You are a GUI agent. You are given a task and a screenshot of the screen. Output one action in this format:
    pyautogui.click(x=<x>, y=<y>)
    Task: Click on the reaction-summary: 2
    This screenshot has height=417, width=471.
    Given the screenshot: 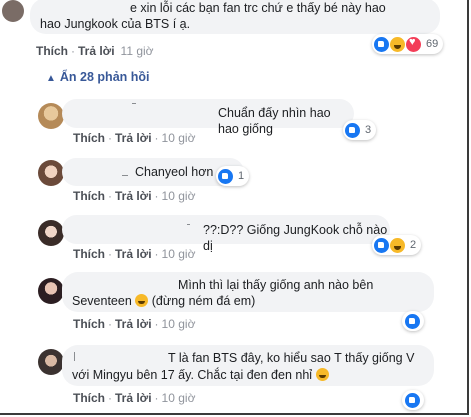 What is the action you would take?
    pyautogui.click(x=397, y=245)
    